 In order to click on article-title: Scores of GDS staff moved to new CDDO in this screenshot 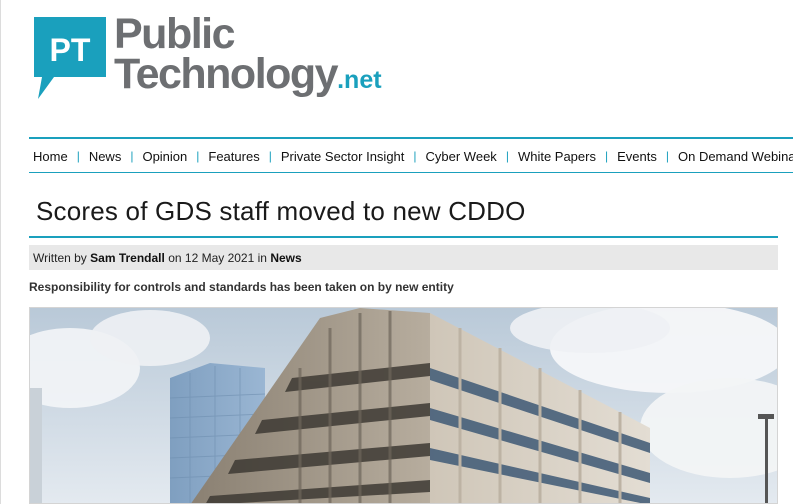, I will do `click(281, 211)`.